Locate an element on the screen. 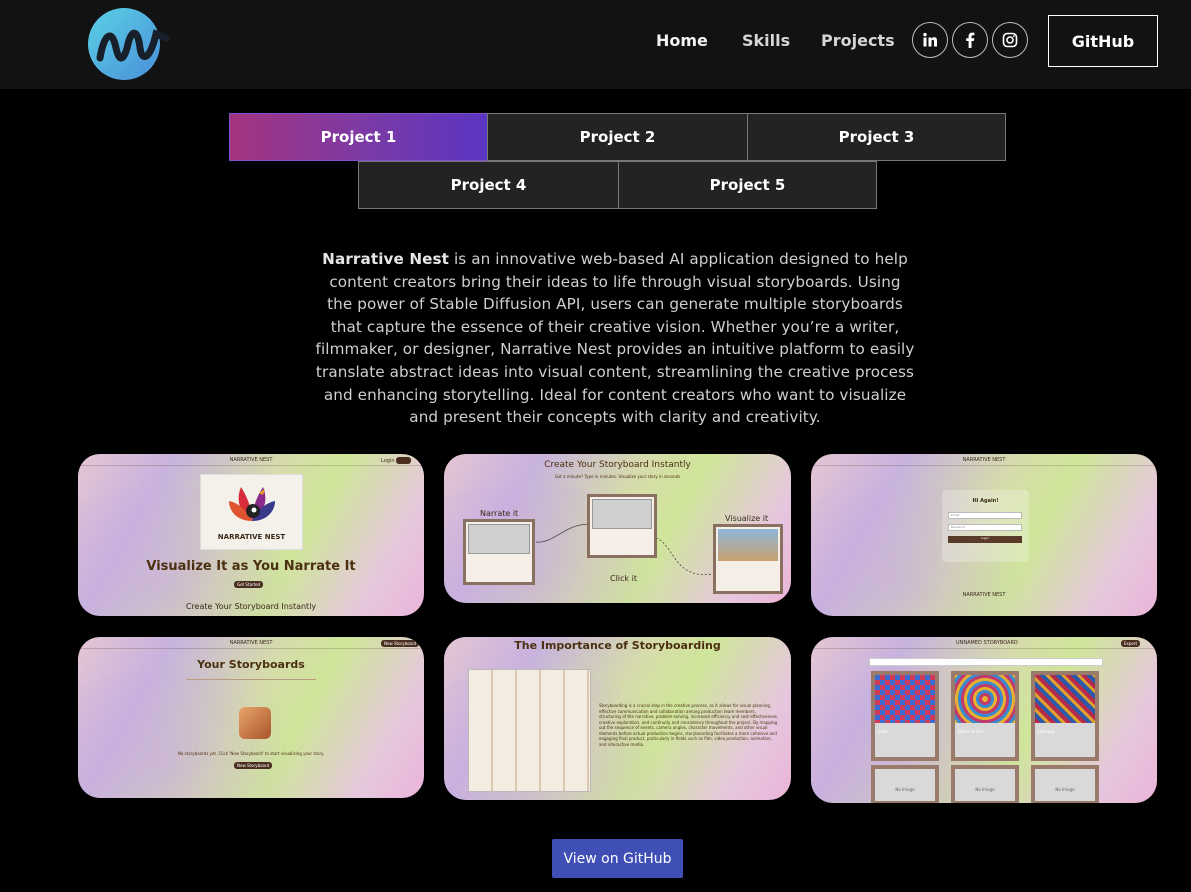 This screenshot has width=1191, height=892. tab-project-4: Project 4 is located at coordinates (488, 185).